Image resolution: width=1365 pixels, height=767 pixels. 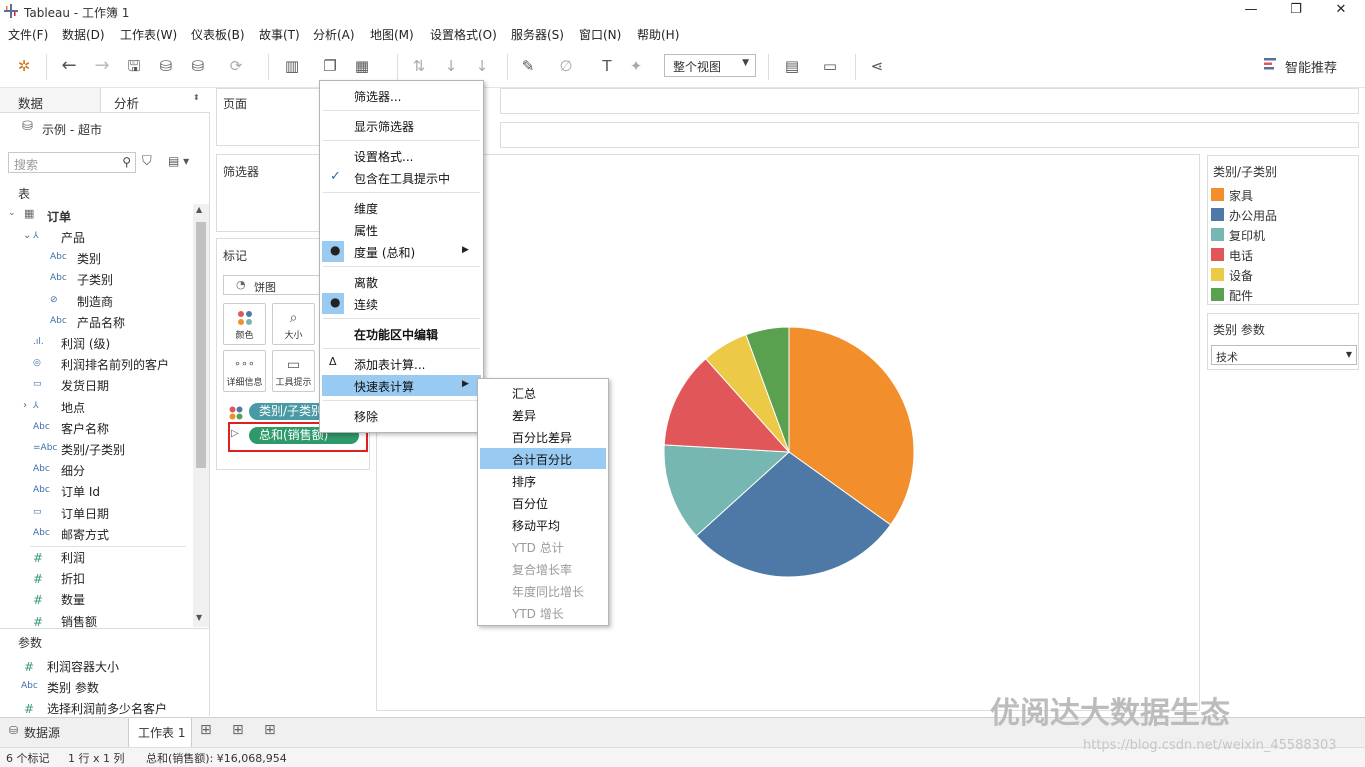 What do you see at coordinates (1341, 11) in the screenshot?
I see `close-button: ✕` at bounding box center [1341, 11].